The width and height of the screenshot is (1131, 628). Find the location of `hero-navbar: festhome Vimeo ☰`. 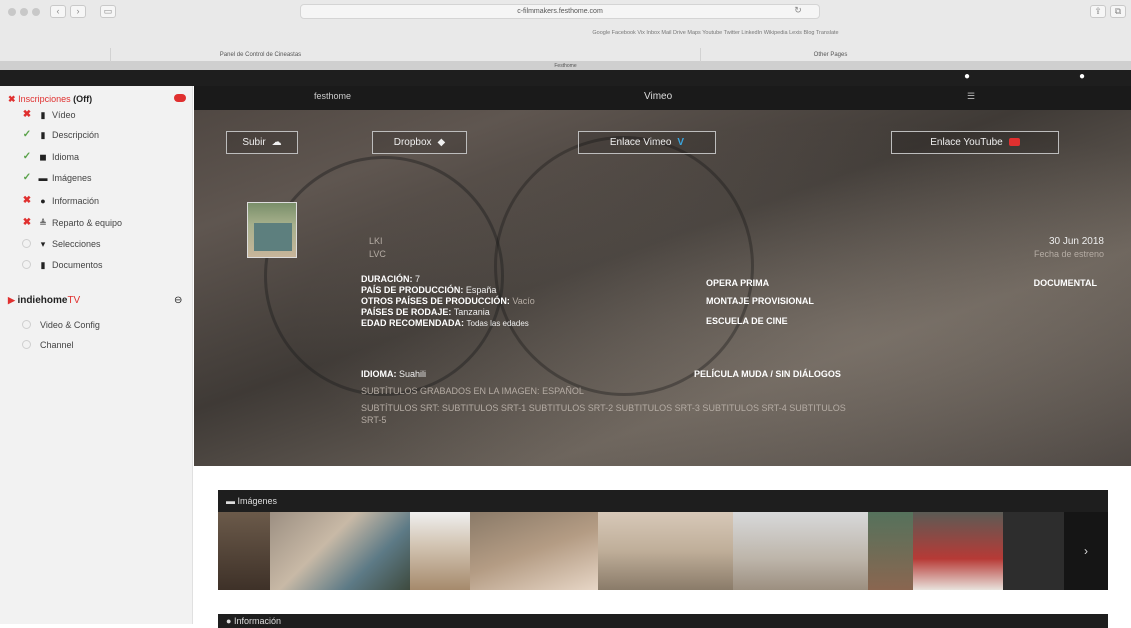

hero-navbar: festhome Vimeo ☰ is located at coordinates (662, 98).